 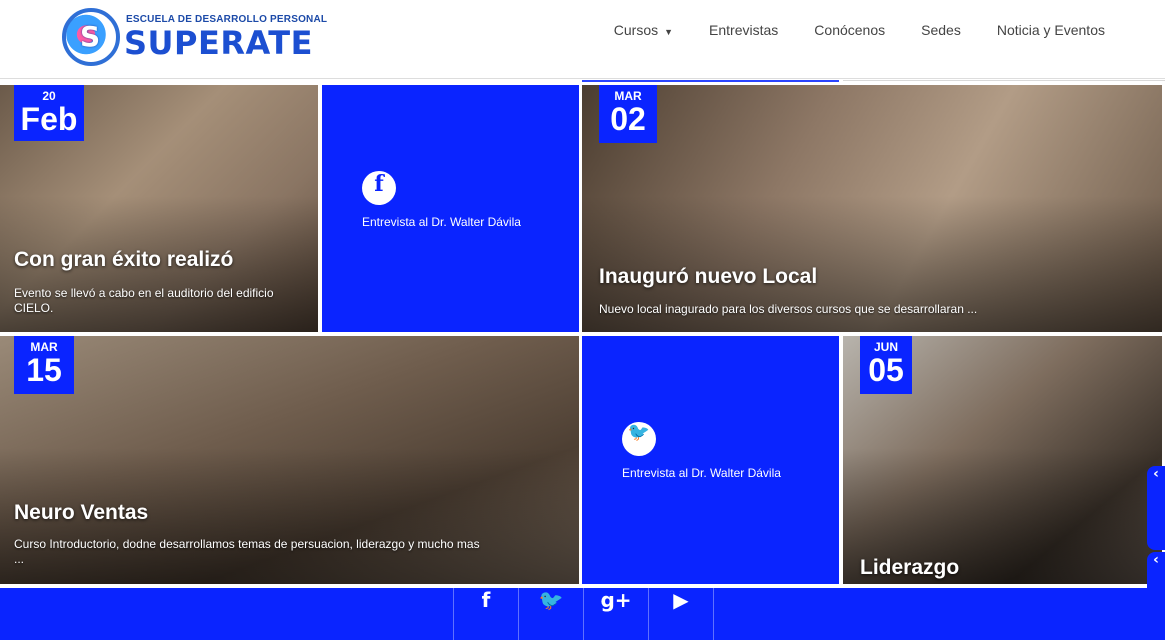 I want to click on site-footer: f 🐦 g+ ▶, so click(x=582, y=614).